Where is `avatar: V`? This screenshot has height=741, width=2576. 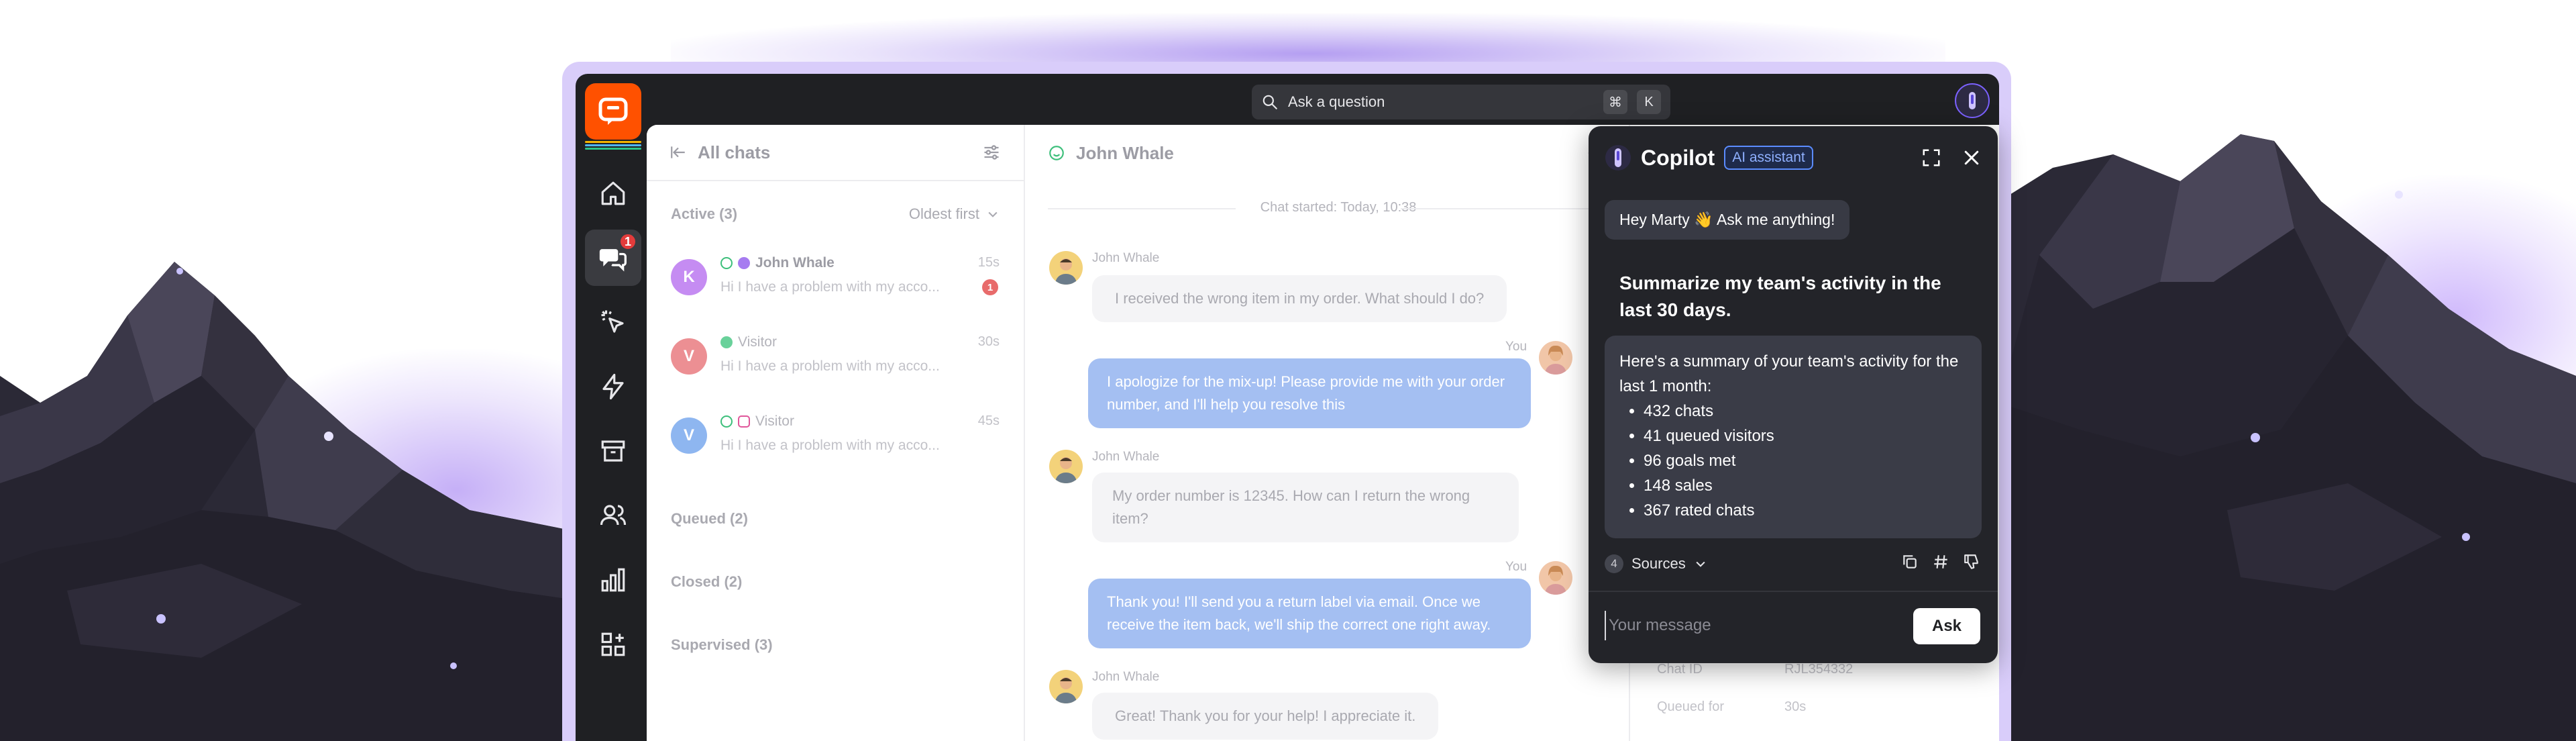 avatar: V is located at coordinates (689, 356).